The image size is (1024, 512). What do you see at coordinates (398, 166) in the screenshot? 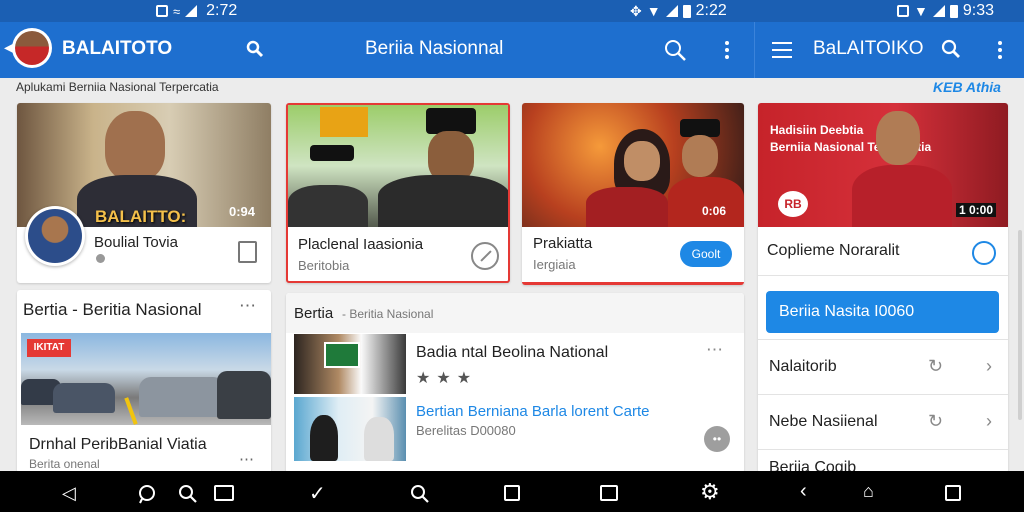
I see `politics-image` at bounding box center [398, 166].